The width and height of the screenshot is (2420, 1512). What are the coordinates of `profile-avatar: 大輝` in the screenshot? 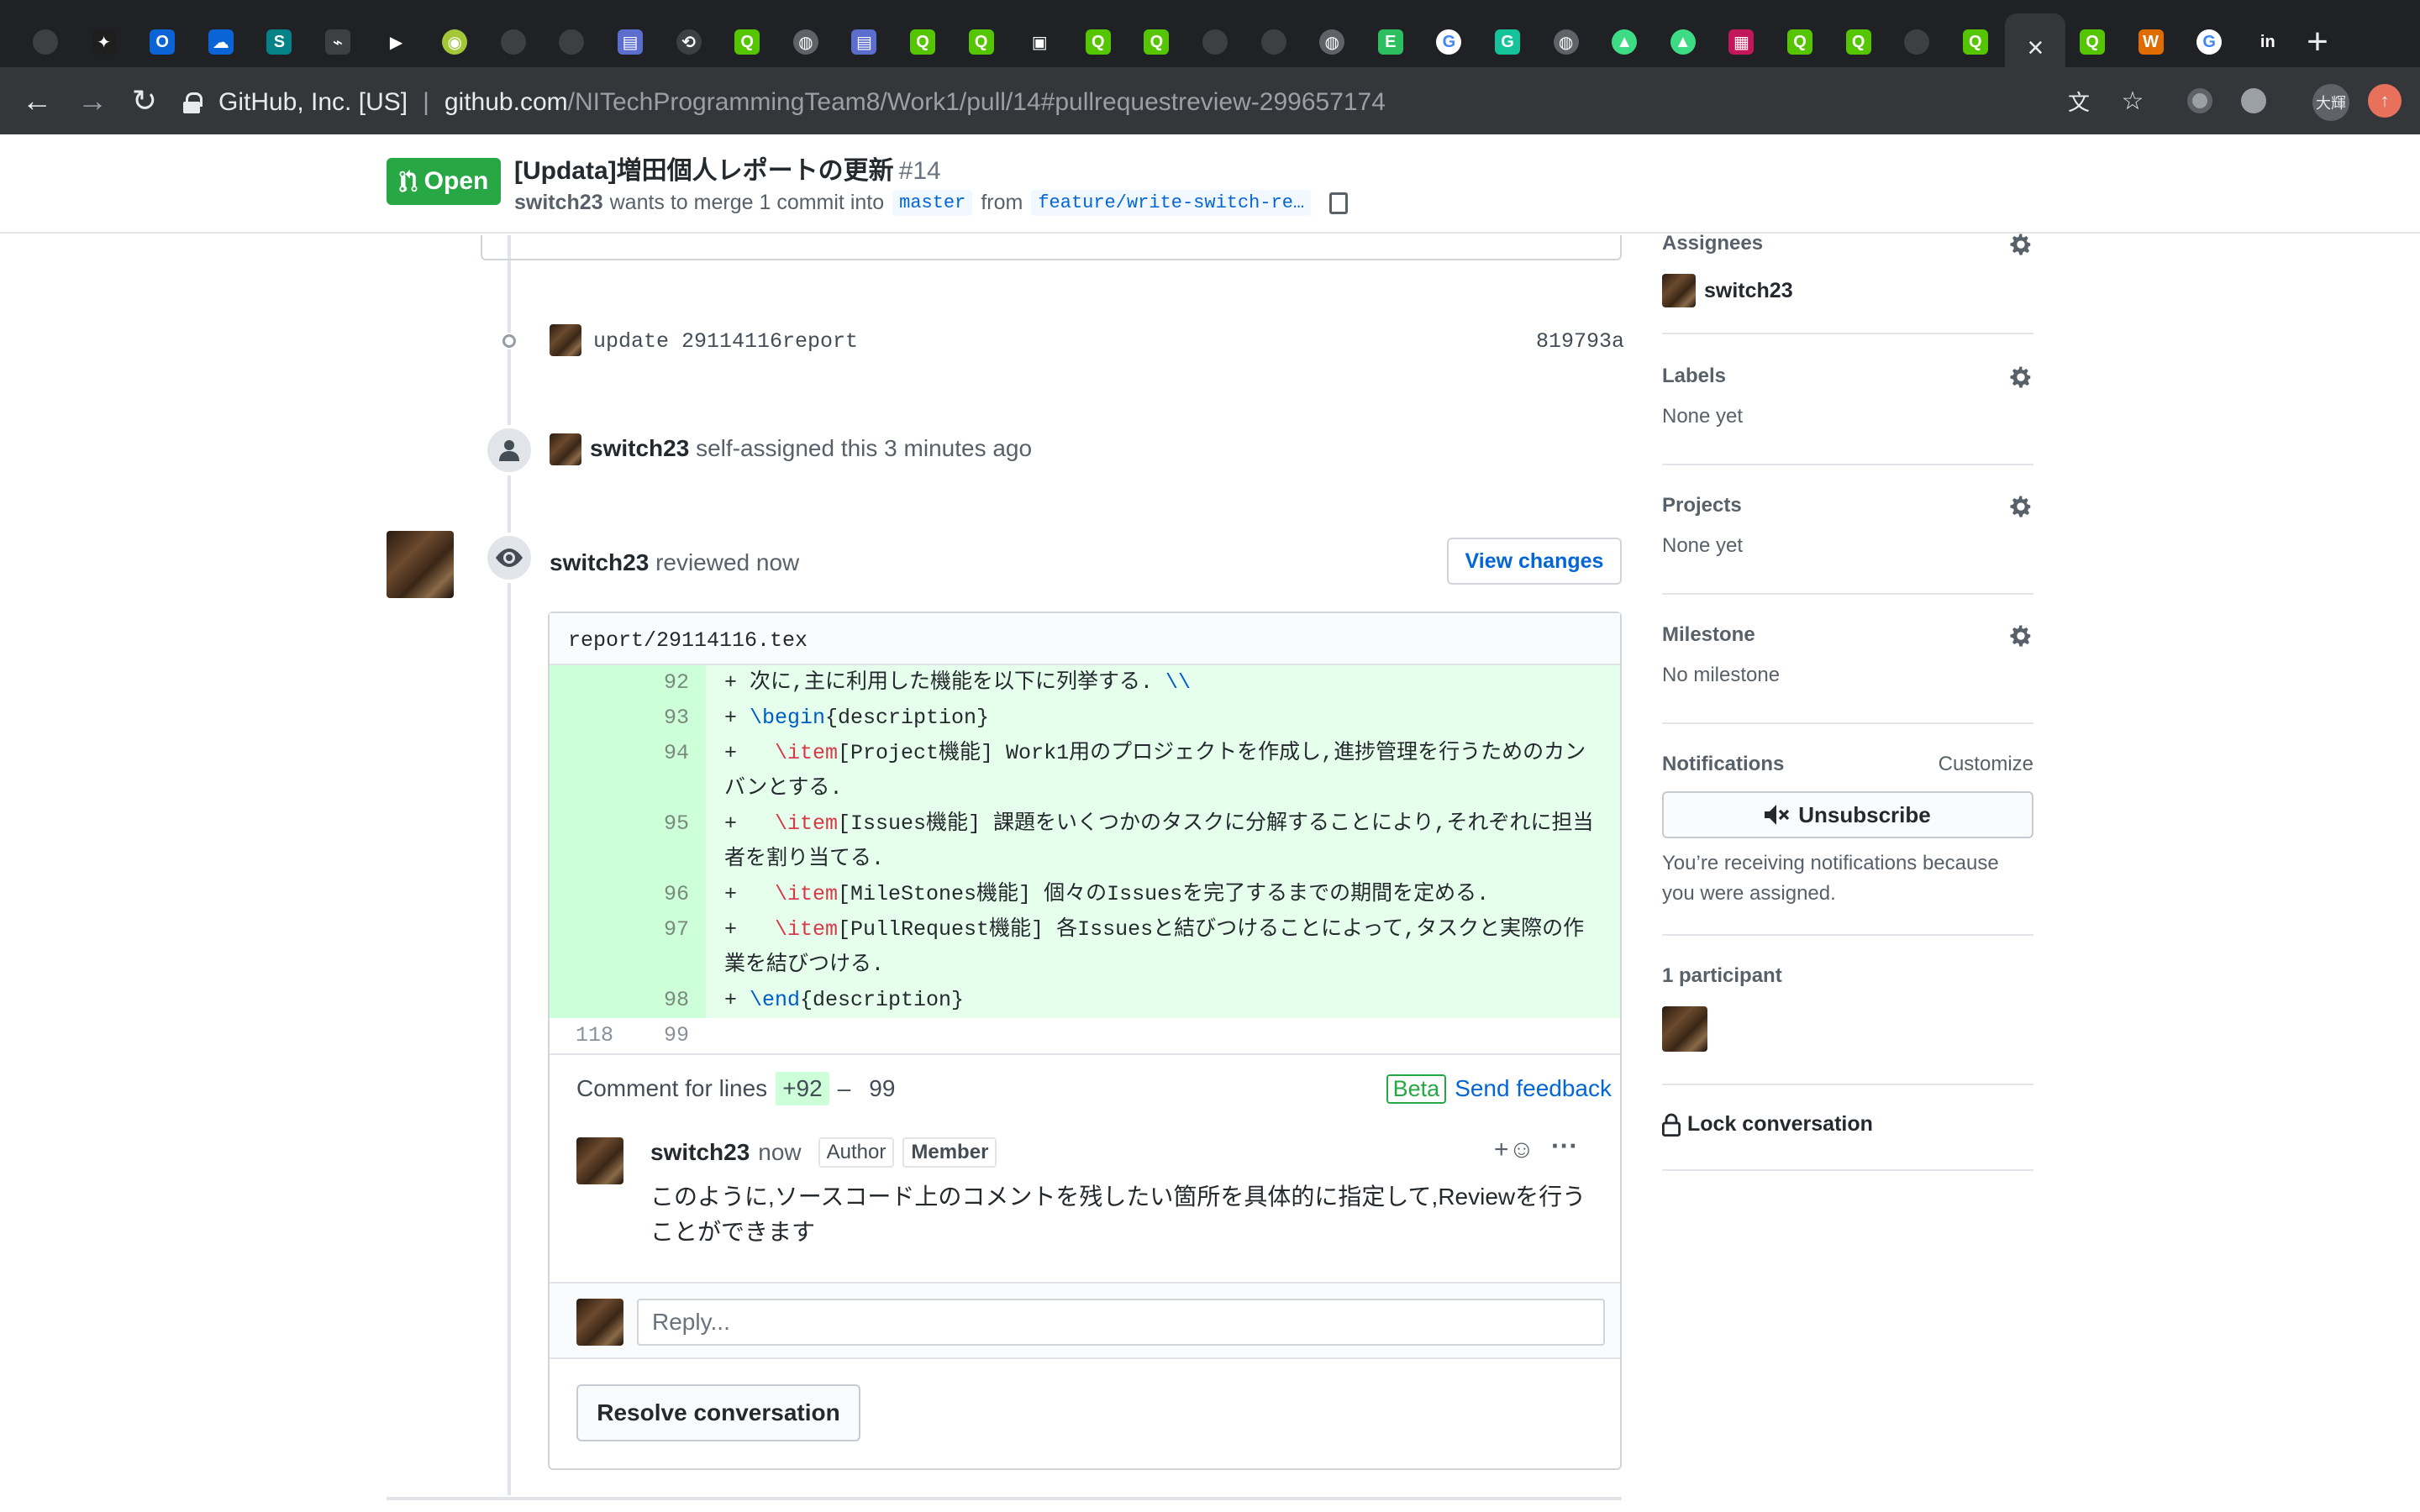 It's located at (2330, 102).